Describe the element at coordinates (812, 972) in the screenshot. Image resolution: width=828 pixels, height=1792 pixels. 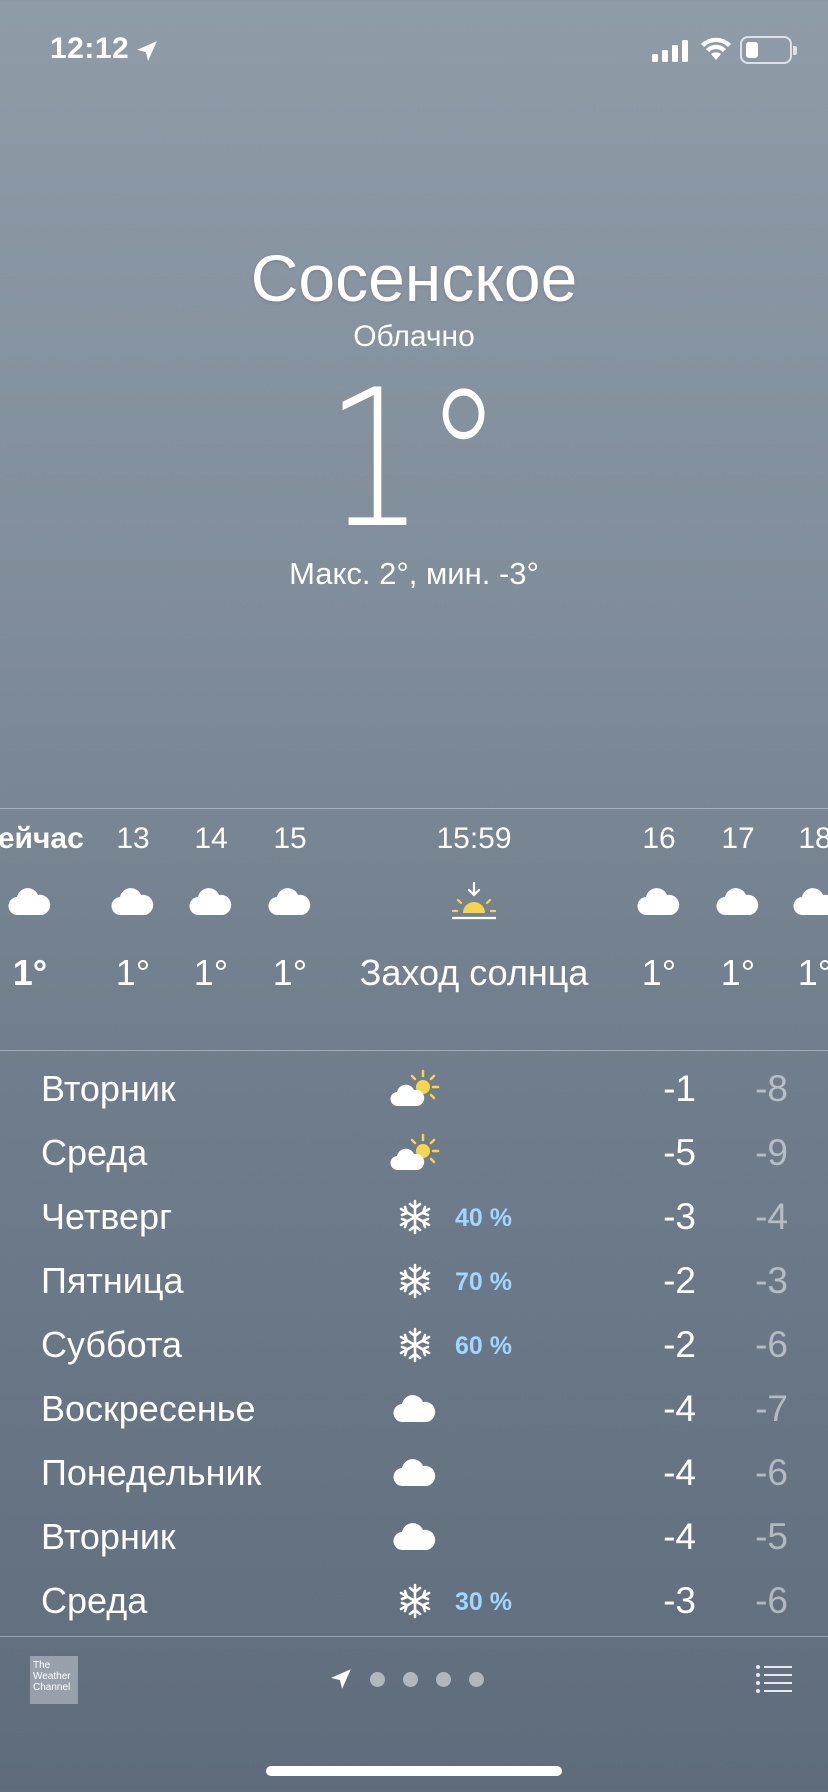
I see `hourly-temperature: 1°` at that location.